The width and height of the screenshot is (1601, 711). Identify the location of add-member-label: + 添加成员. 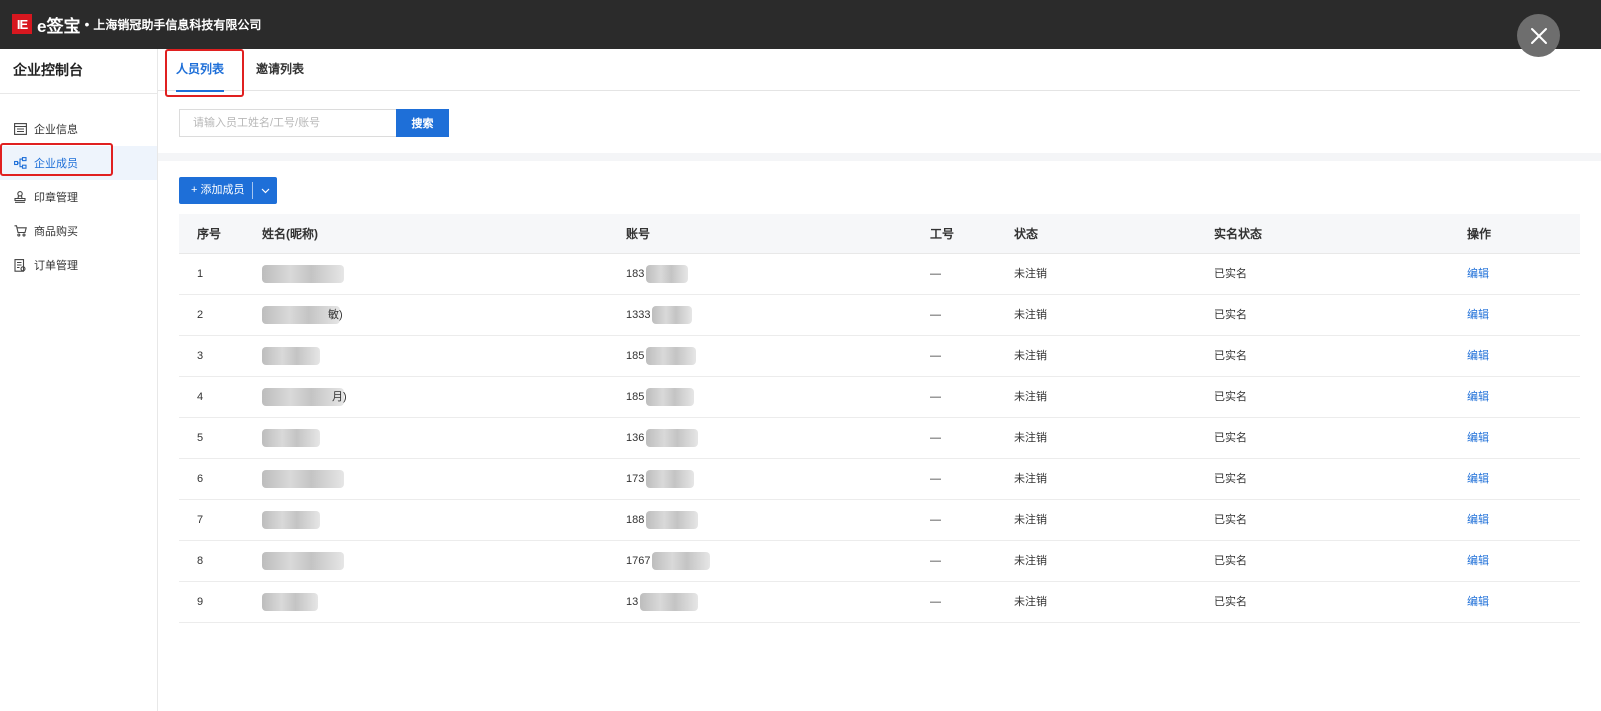
(215, 190).